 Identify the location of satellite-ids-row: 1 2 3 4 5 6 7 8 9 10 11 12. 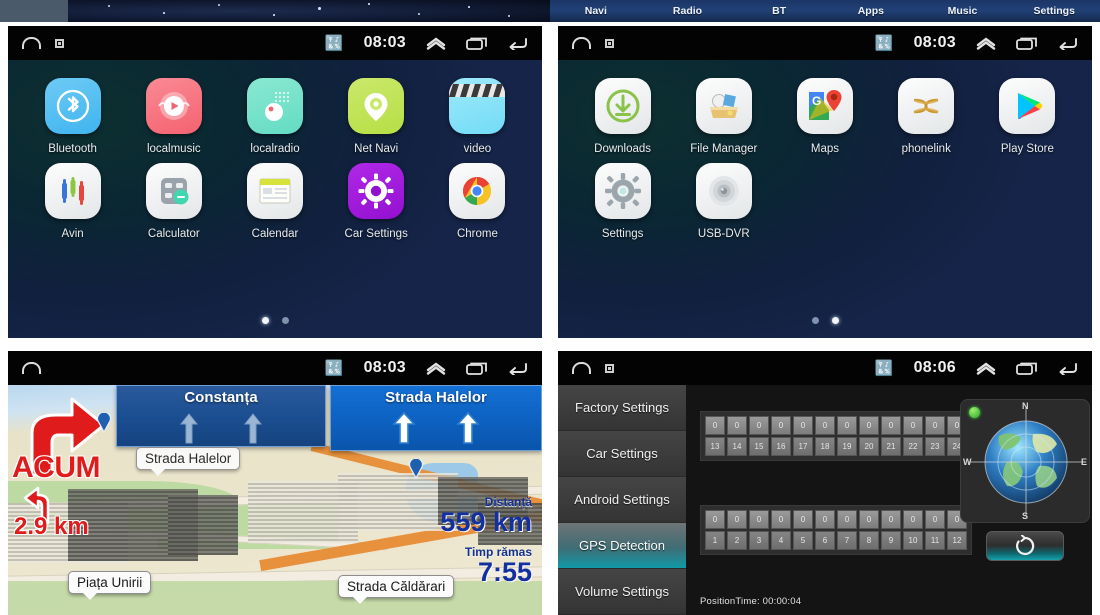
(836, 540).